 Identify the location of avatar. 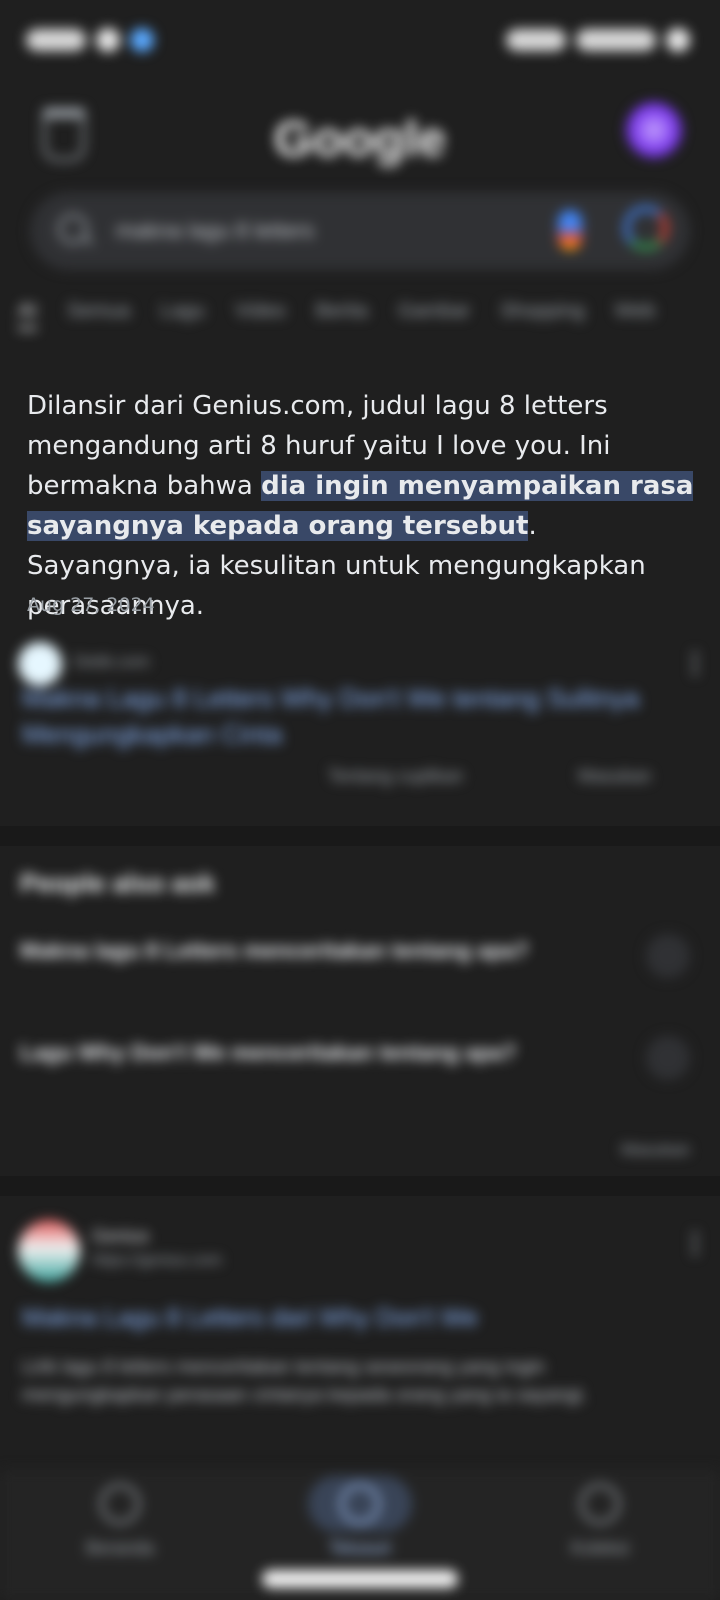
(654, 130).